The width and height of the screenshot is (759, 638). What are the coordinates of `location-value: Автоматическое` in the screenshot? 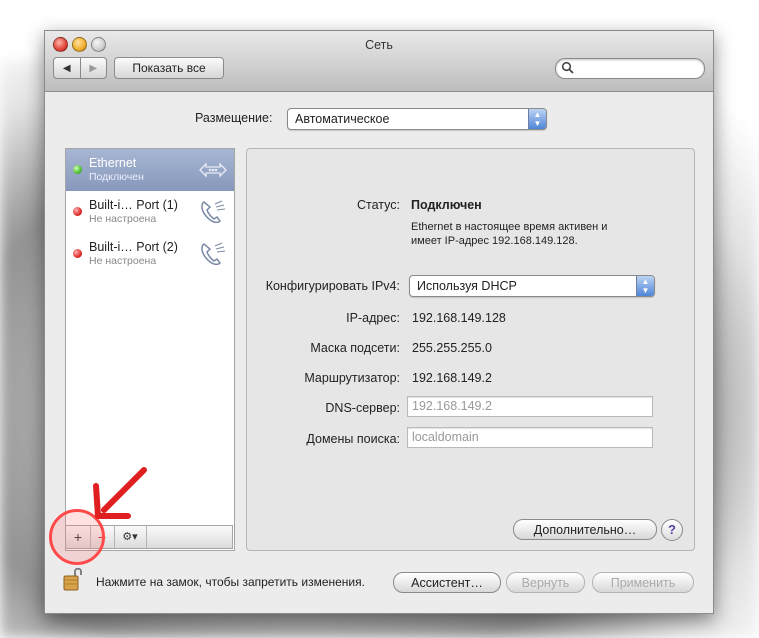 It's located at (342, 119).